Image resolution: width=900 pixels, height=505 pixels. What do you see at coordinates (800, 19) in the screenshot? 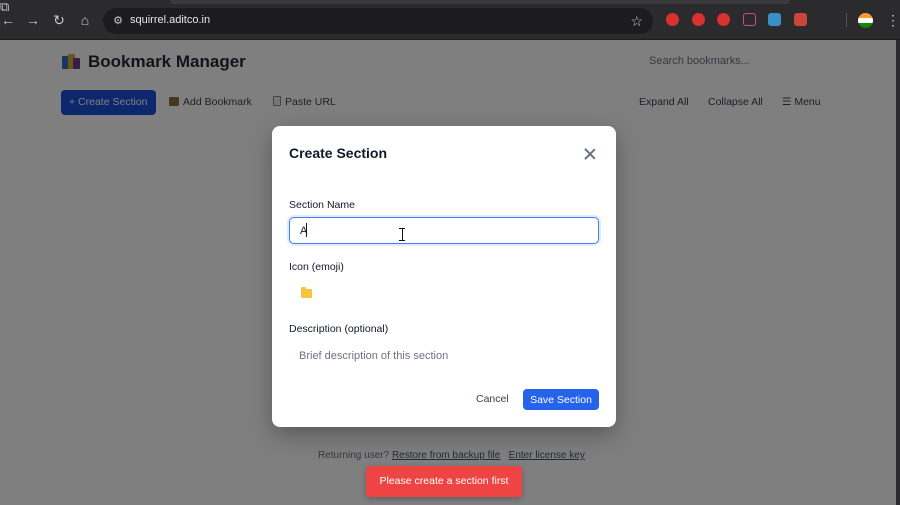
I see `b-extension-icon` at bounding box center [800, 19].